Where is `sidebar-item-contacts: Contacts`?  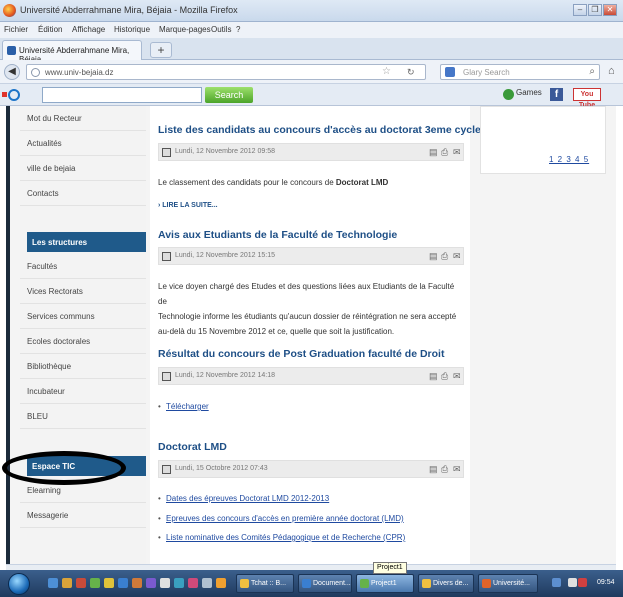
sidebar-item-contacts: Contacts is located at coordinates (83, 193).